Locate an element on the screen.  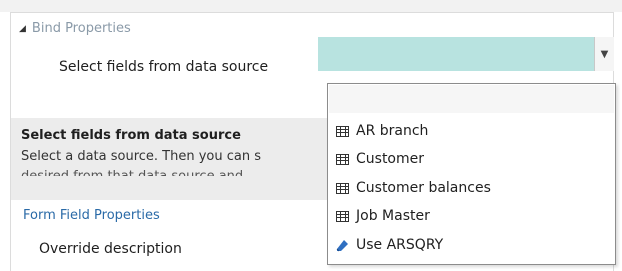
list-item-customer-balances: Customer balances is located at coordinates (469, 188).